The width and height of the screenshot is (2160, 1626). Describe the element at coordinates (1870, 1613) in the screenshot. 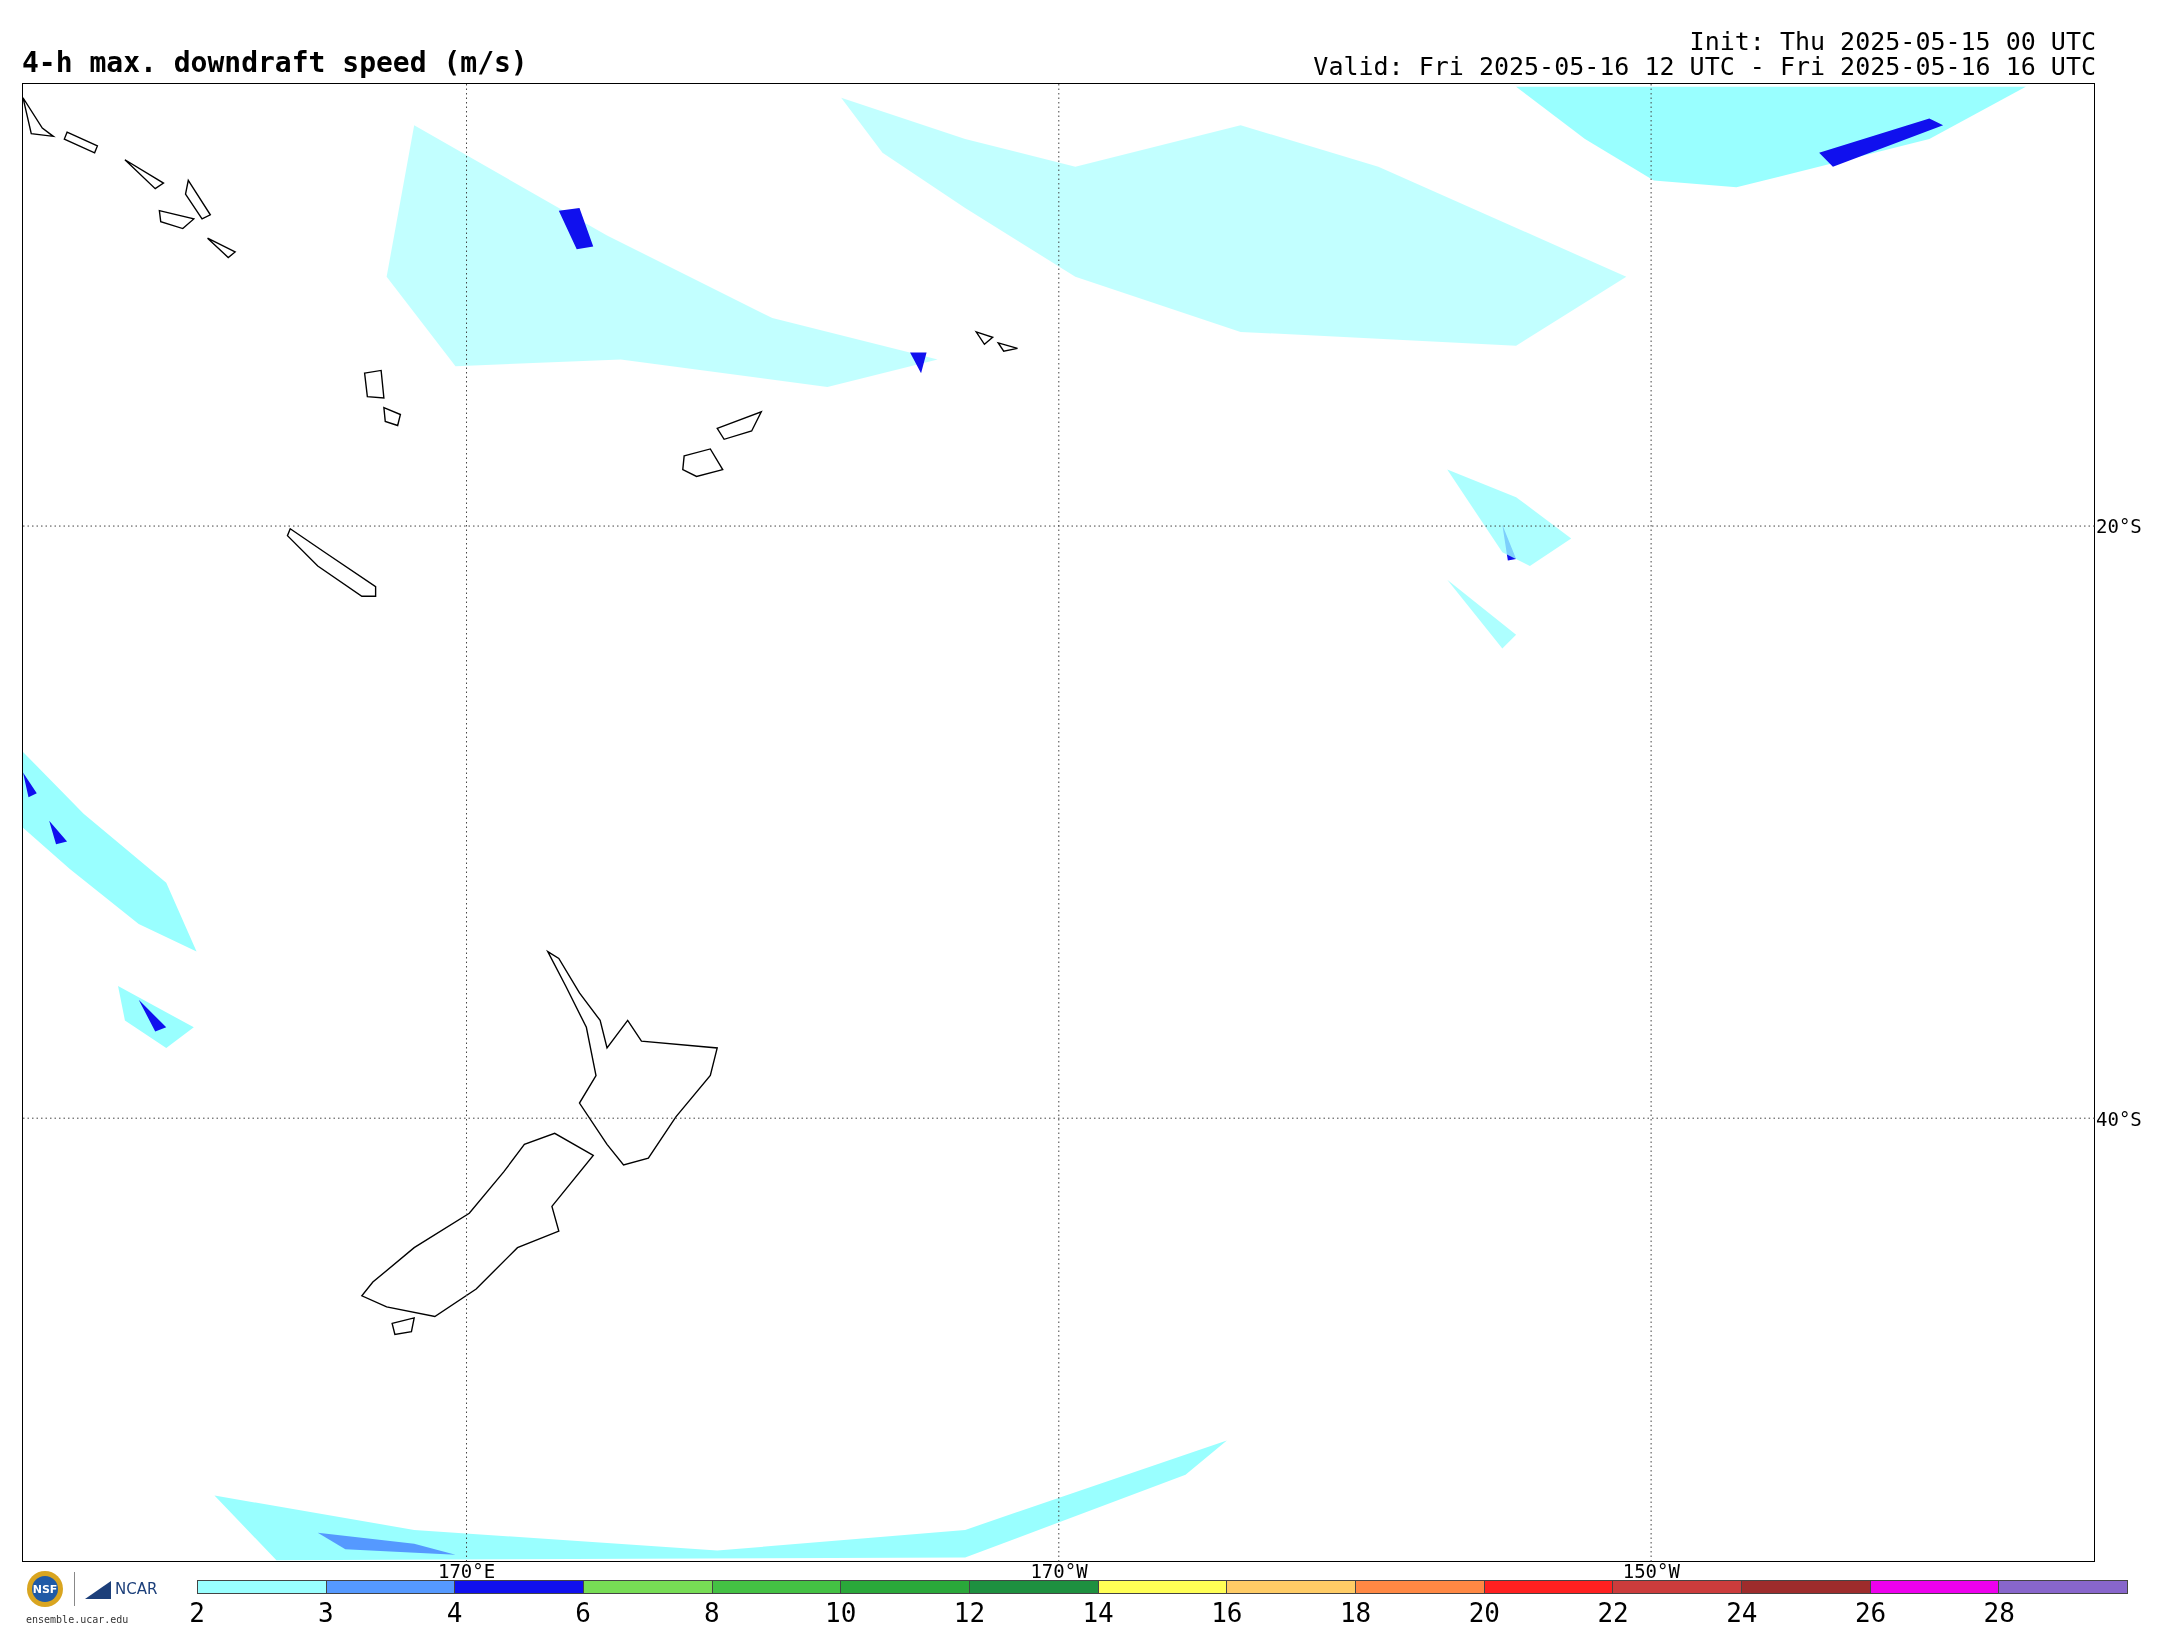

I see `tick-label: 26` at that location.